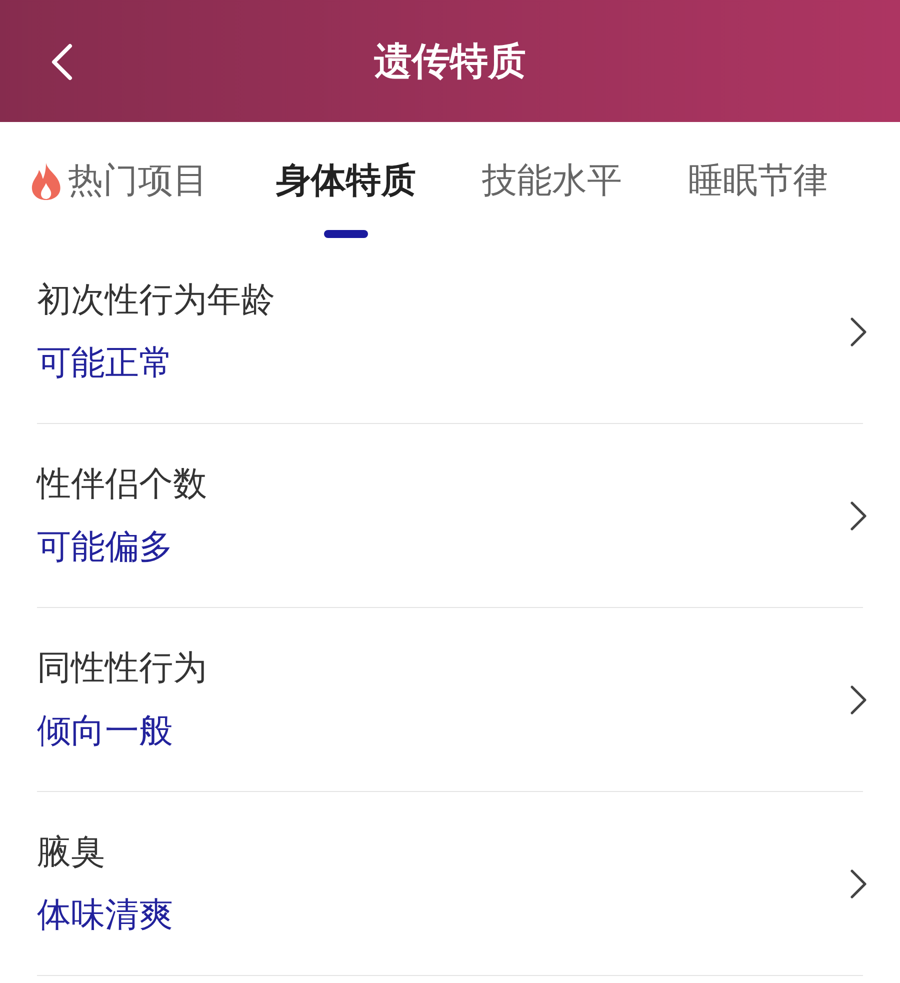  Describe the element at coordinates (71, 852) in the screenshot. I see `item-title: 腋臭` at that location.